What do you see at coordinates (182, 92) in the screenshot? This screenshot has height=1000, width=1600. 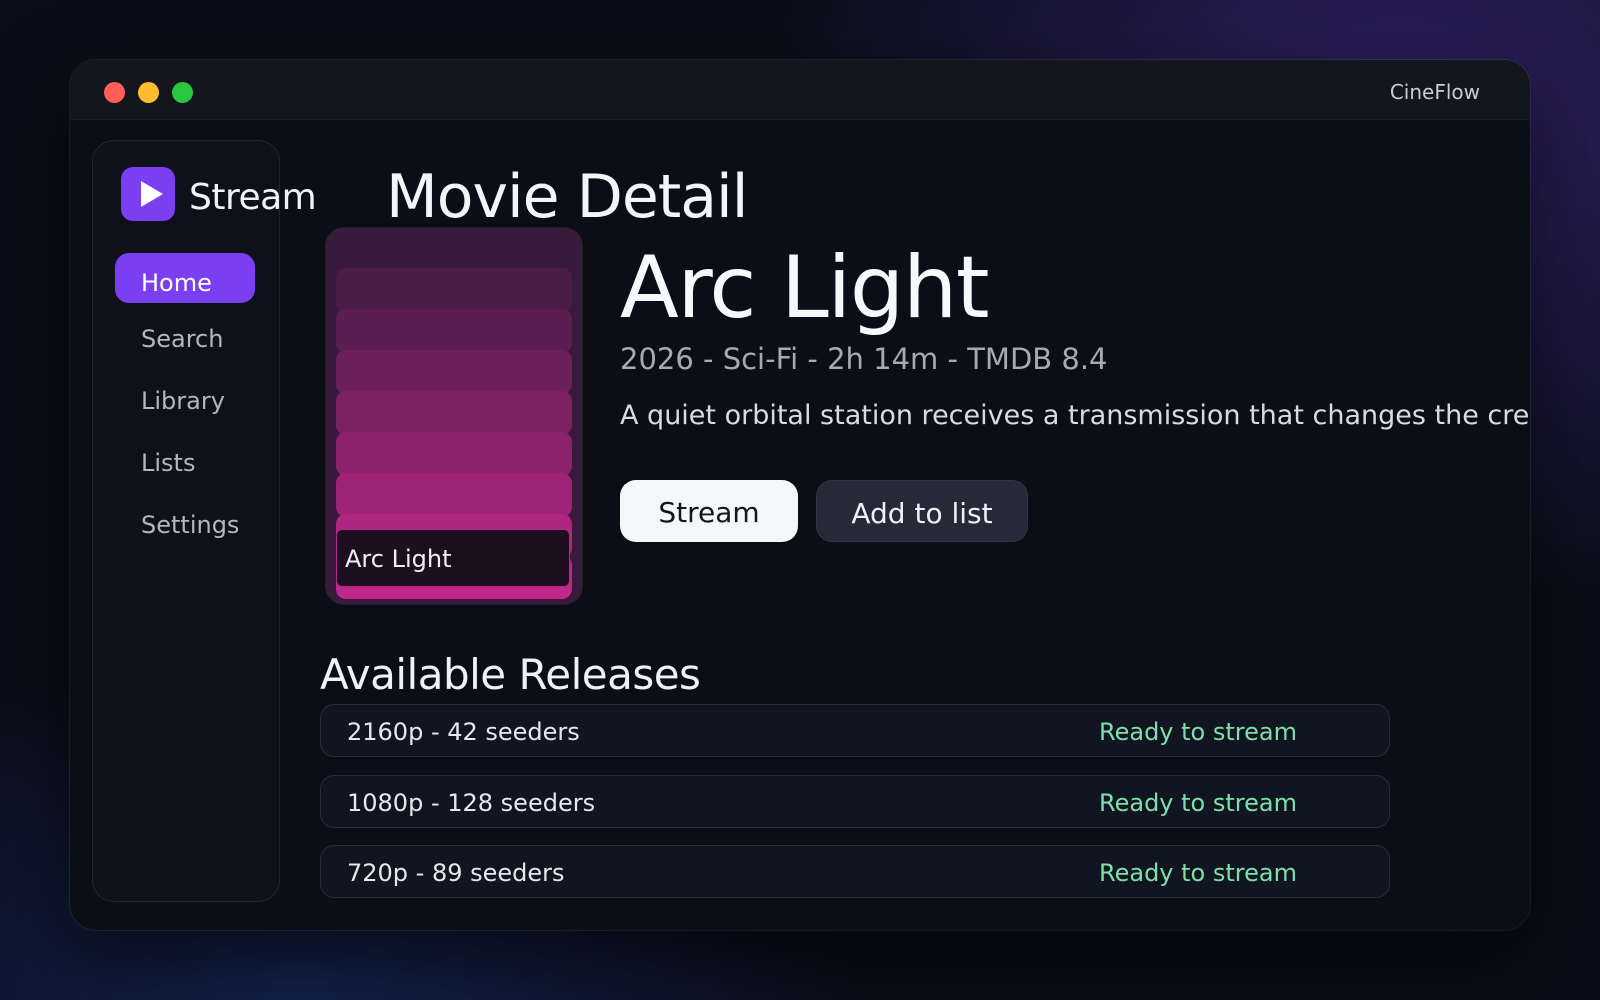 I see `maximize-window-button` at bounding box center [182, 92].